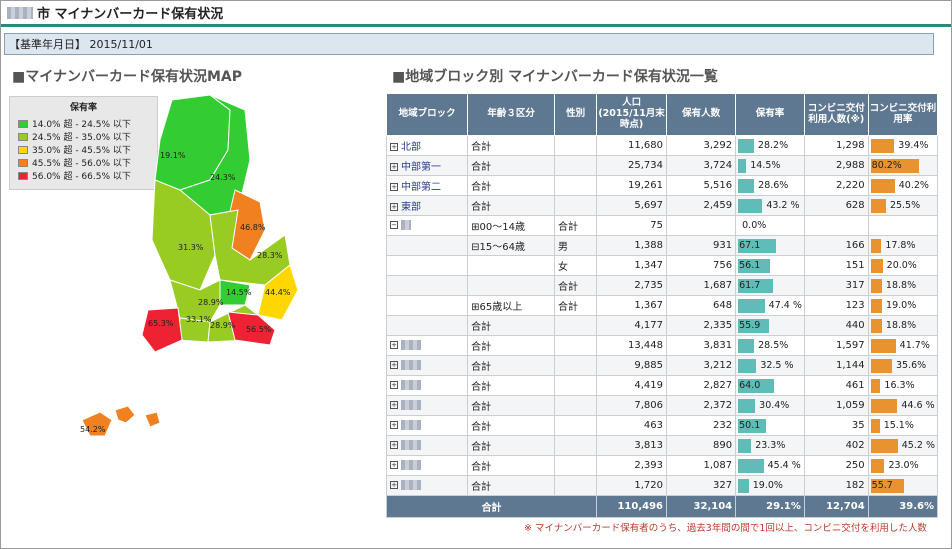  Describe the element at coordinates (911, 365) in the screenshot. I see `conv-rate-value: 35.6%` at that location.